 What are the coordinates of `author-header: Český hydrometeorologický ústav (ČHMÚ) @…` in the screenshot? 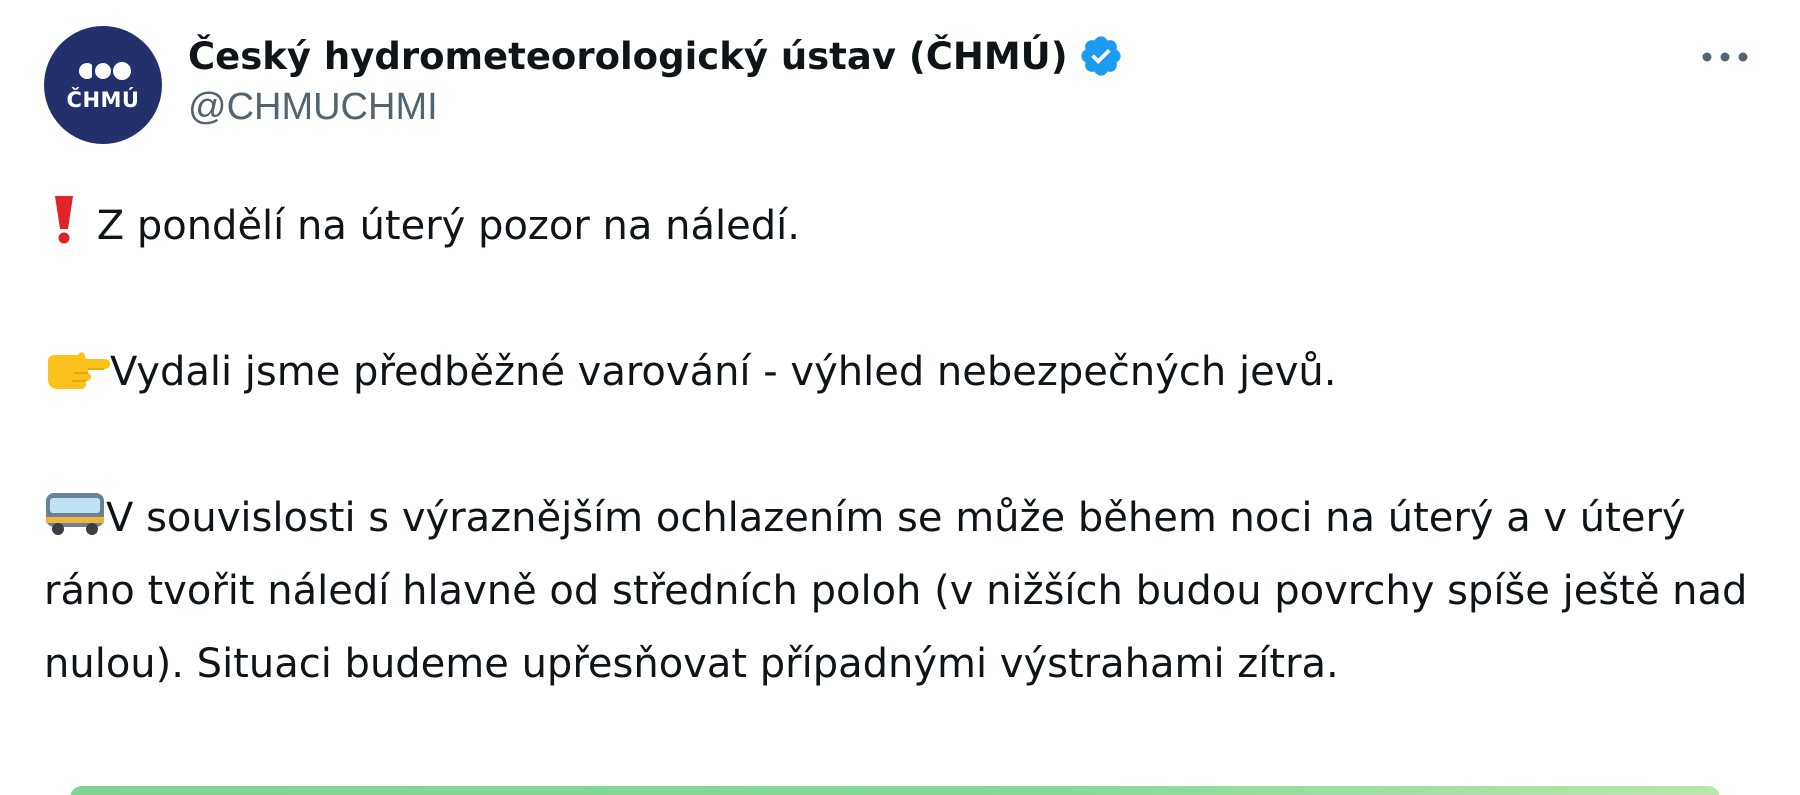 It's located at (656, 79).